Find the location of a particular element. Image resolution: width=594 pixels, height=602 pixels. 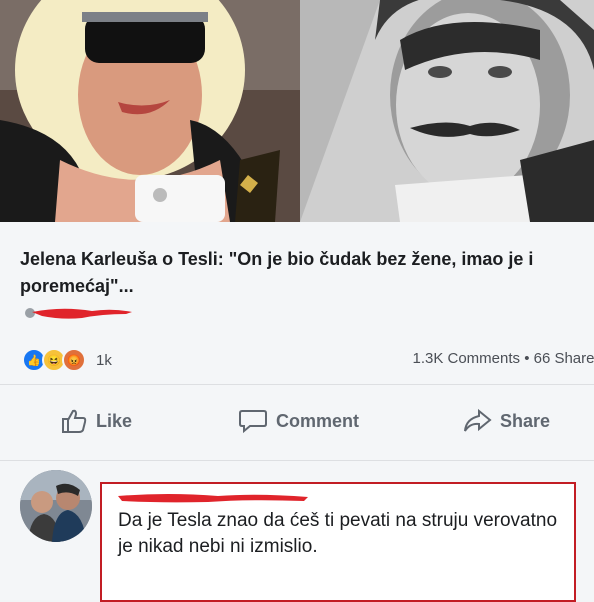

share-button: Share is located at coordinates (506, 421).